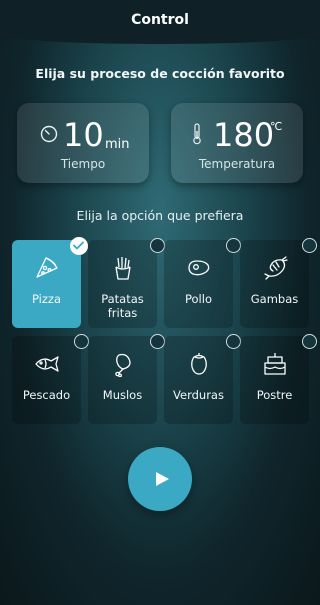 Image resolution: width=320 pixels, height=605 pixels. I want to click on header-bar: Control, so click(160, 22).